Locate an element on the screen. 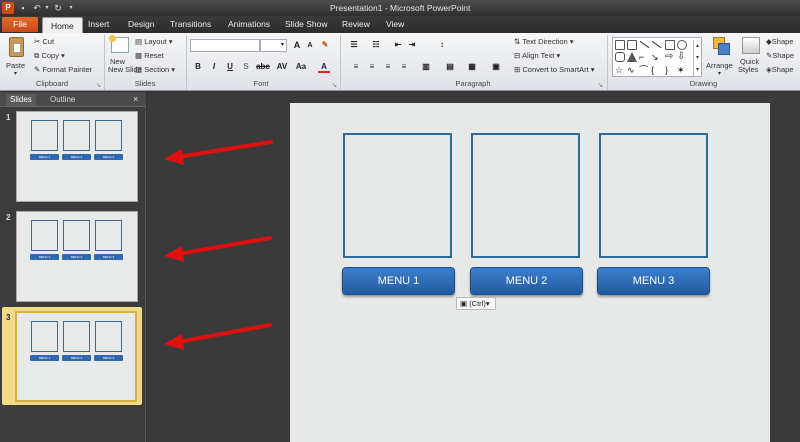 Image resolution: width=800 pixels, height=442 pixels. annotation-arrows is located at coordinates (218, 245).